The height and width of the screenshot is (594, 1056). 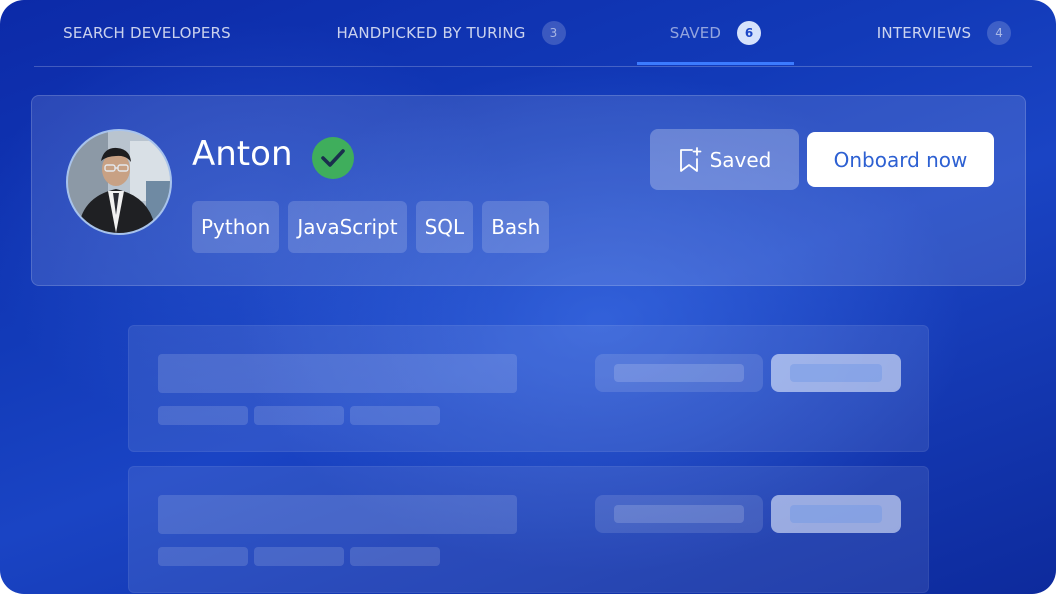 I want to click on active-tab-indicator, so click(x=715, y=63).